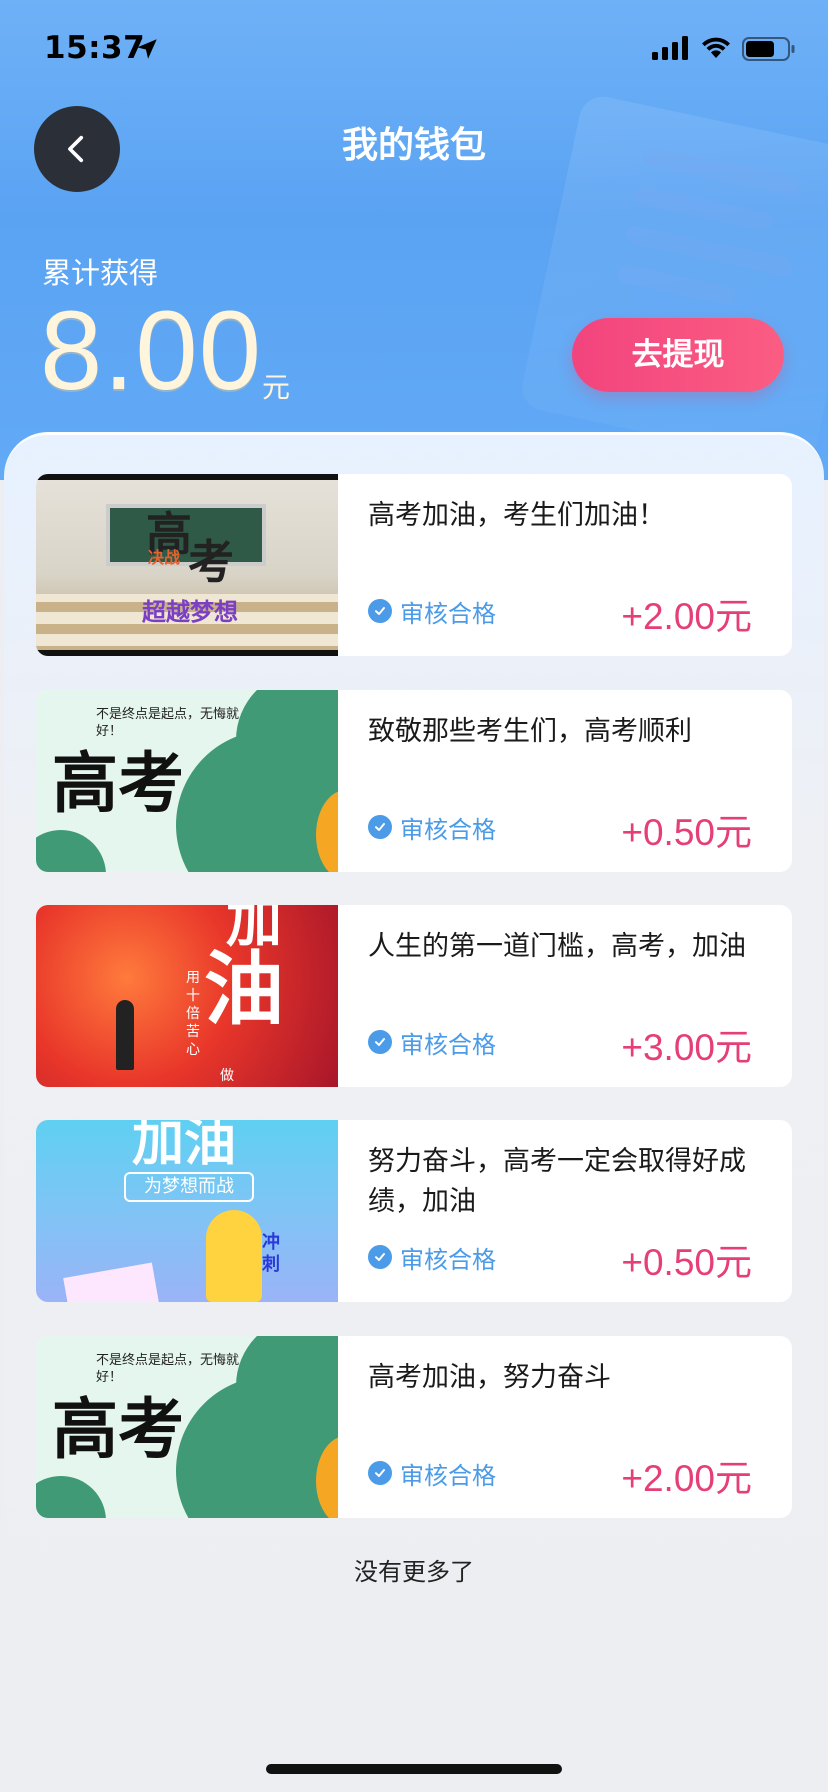 Image resolution: width=828 pixels, height=1792 pixels. Describe the element at coordinates (678, 355) in the screenshot. I see `withdraw-button: 去提现` at that location.